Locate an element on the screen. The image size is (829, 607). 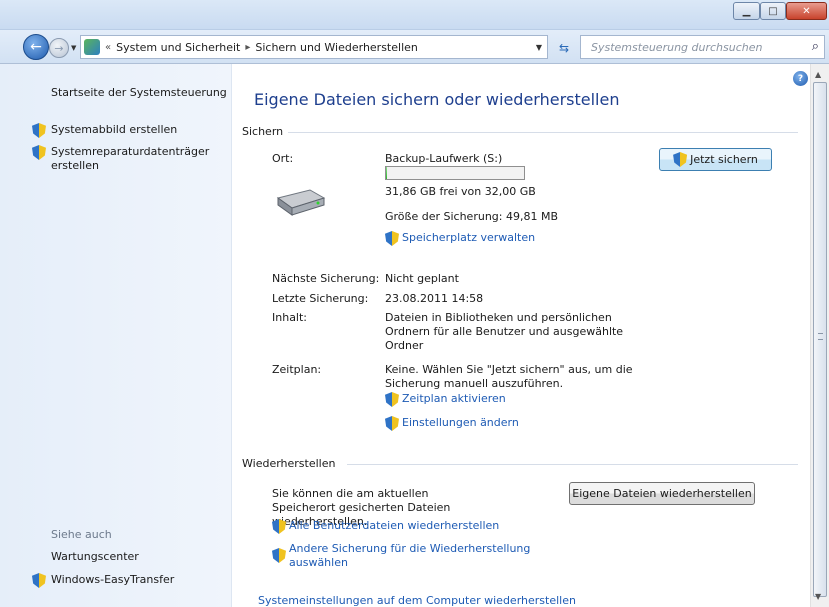
breadcrumb-overflow: « is located at coordinates (108, 47).